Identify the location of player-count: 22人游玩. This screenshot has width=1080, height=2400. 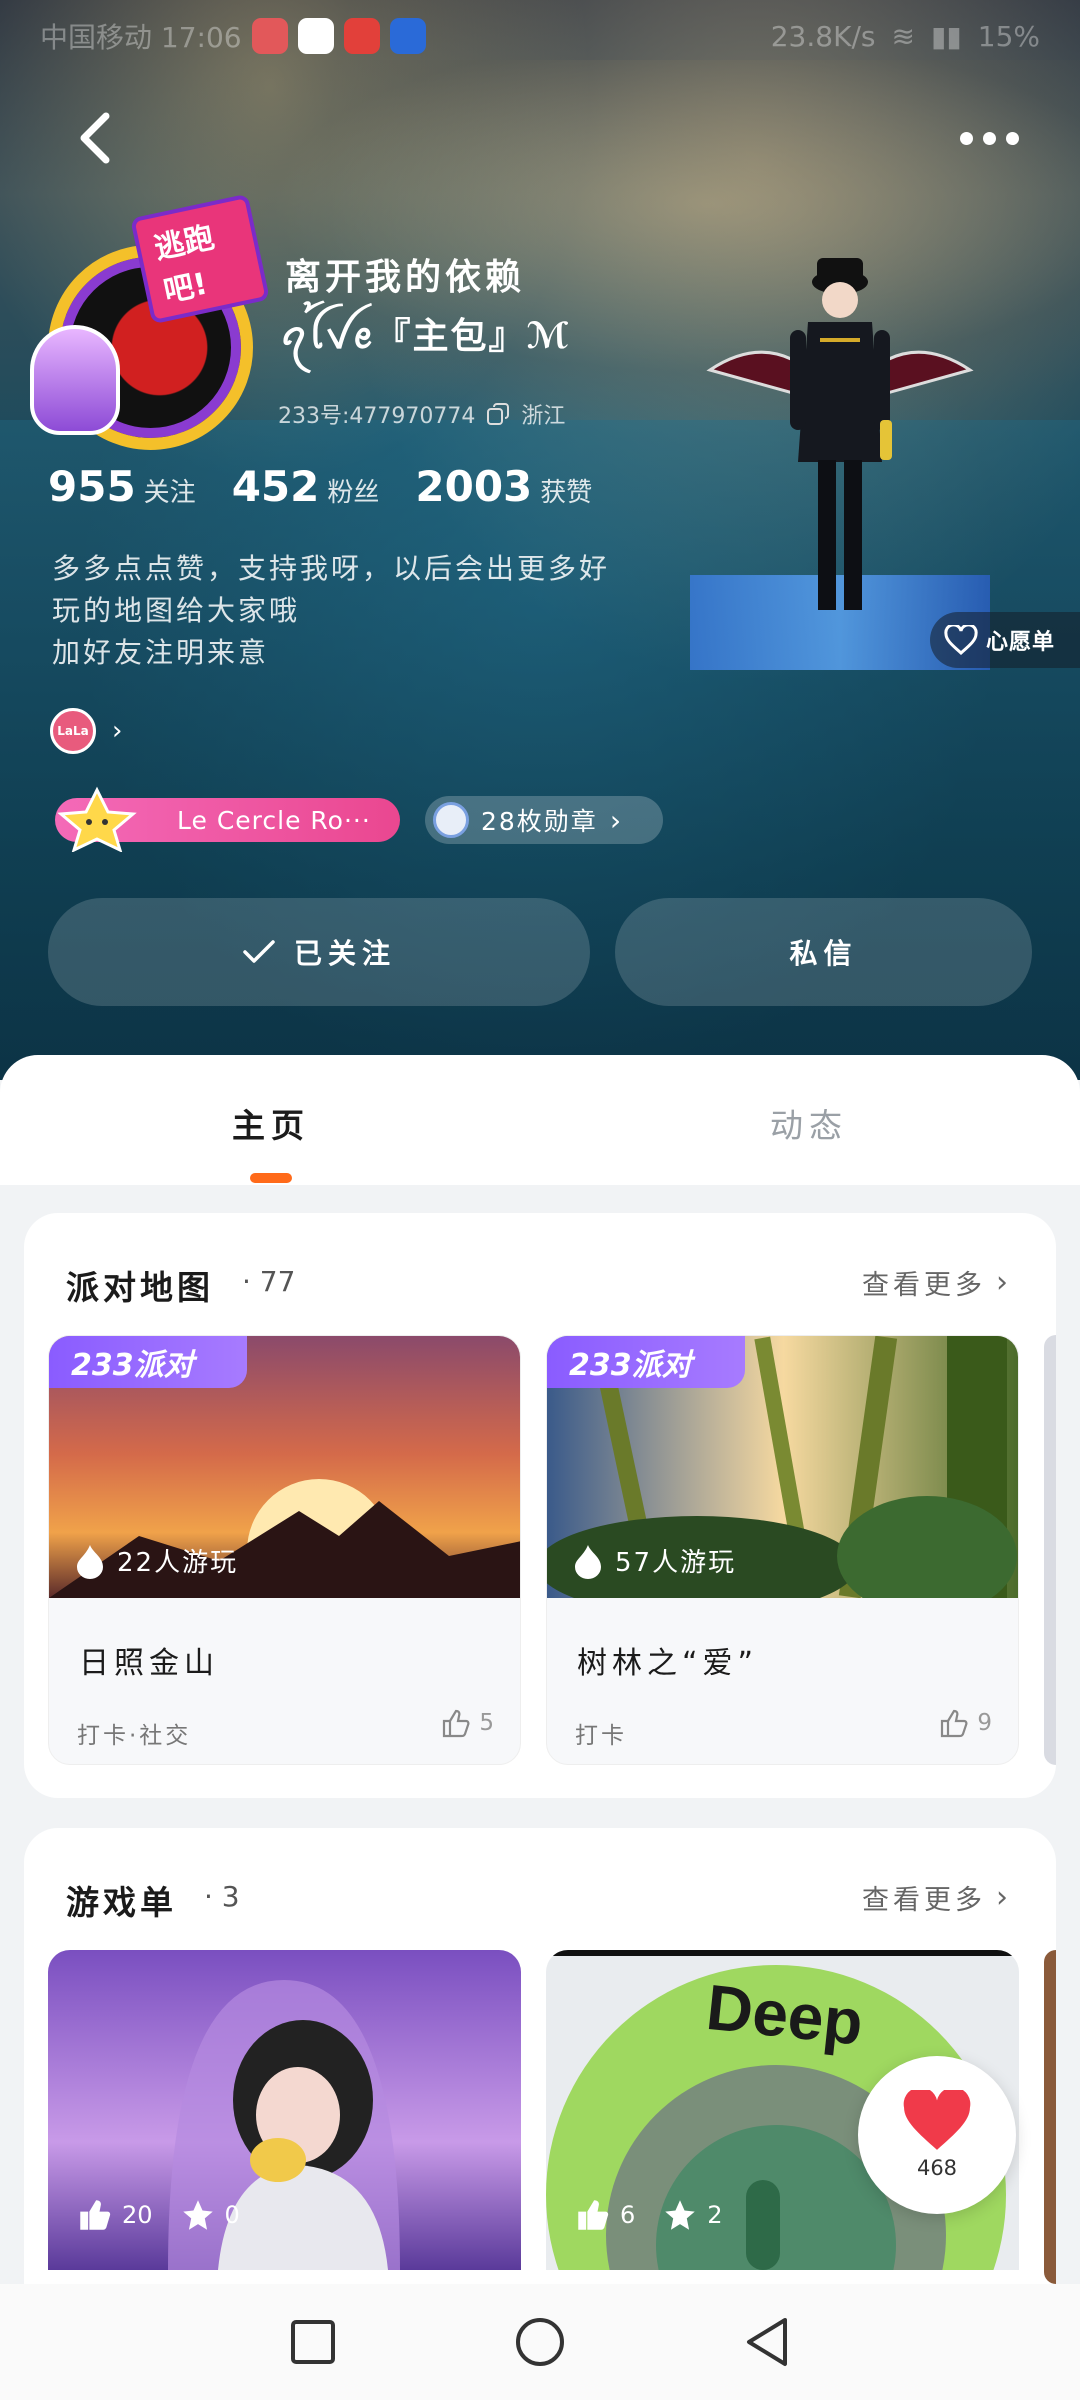
(156, 1560).